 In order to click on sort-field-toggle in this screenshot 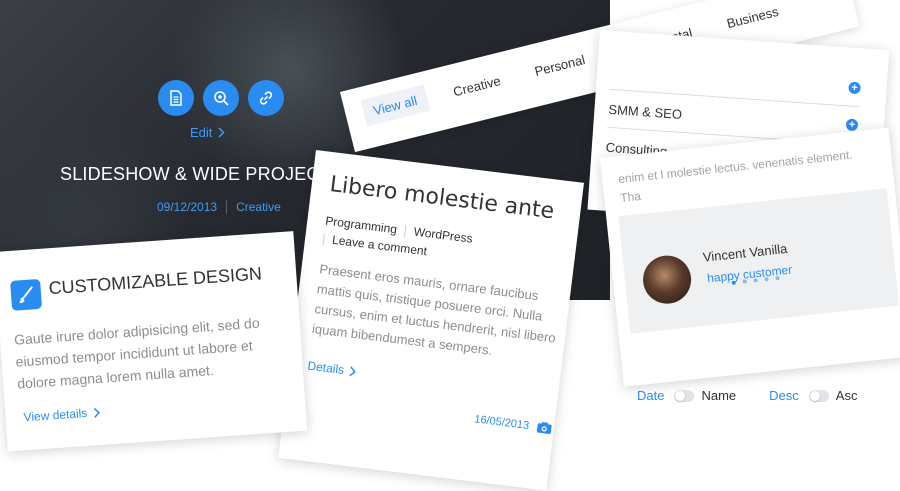, I will do `click(684, 395)`.